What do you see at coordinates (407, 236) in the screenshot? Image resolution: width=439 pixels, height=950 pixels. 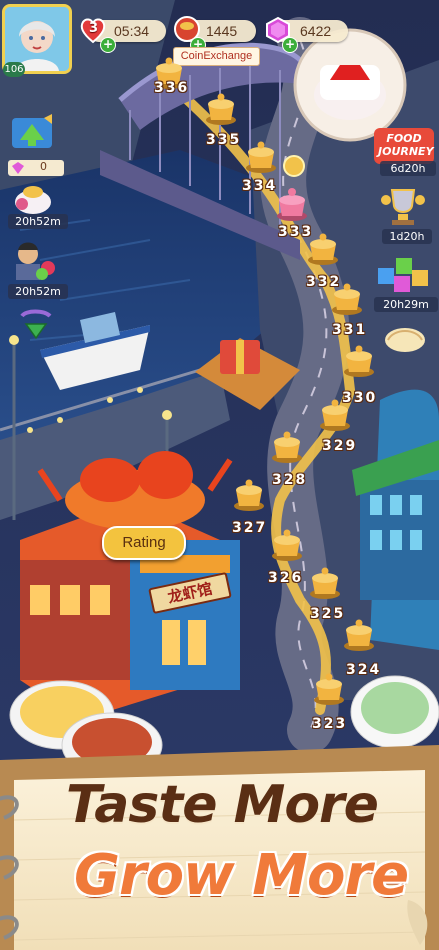 I see `trophy-event-timer: 1d20h` at bounding box center [407, 236].